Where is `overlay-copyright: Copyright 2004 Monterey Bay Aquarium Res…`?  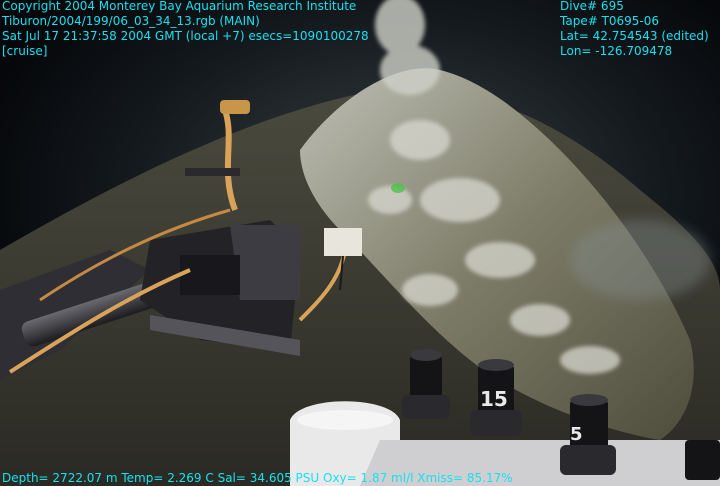
overlay-copyright: Copyright 2004 Monterey Bay Aquarium Res… is located at coordinates (179, 6).